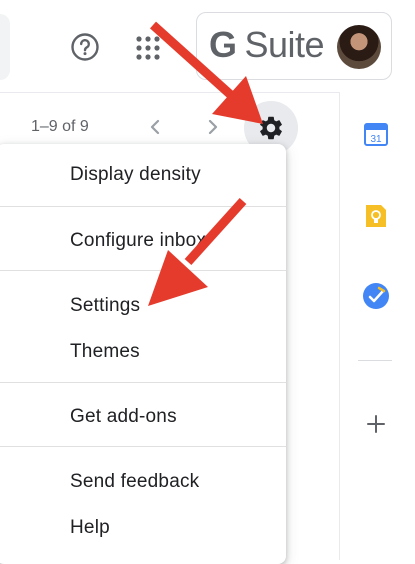 Image resolution: width=415 pixels, height=564 pixels. Describe the element at coordinates (223, 44) in the screenshot. I see `gsuite-logo-g: G` at that location.